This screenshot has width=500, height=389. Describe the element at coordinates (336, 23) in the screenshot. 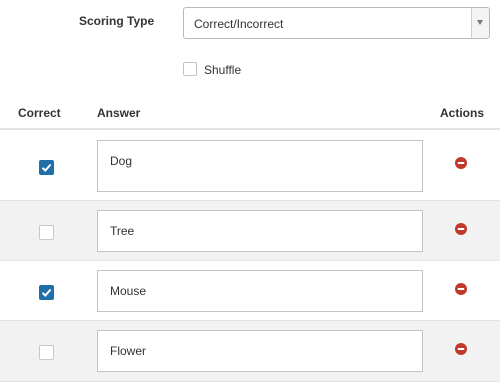

I see `scoring-type-select: Correct/Incorrect` at that location.